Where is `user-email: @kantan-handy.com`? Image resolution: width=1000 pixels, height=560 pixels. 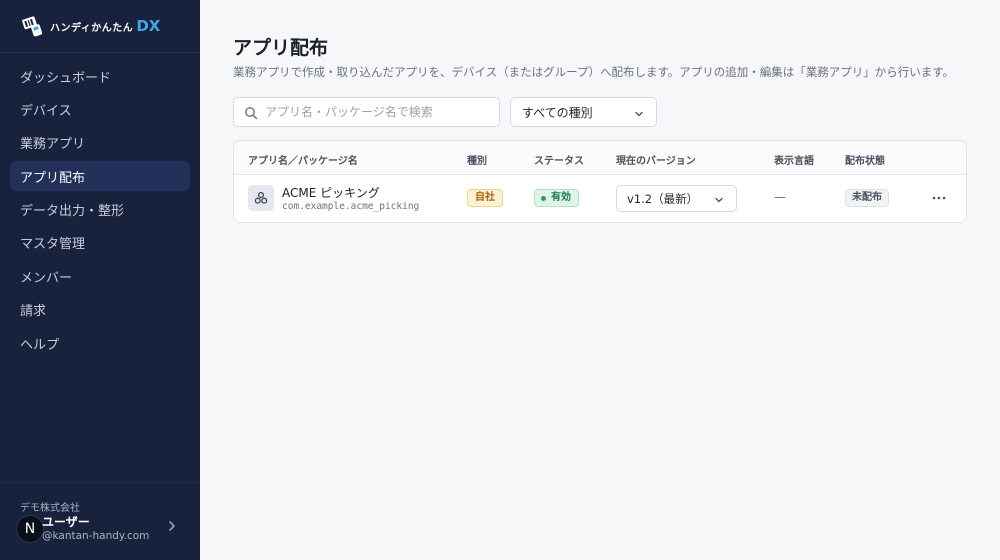 user-email: @kantan-handy.com is located at coordinates (96, 536).